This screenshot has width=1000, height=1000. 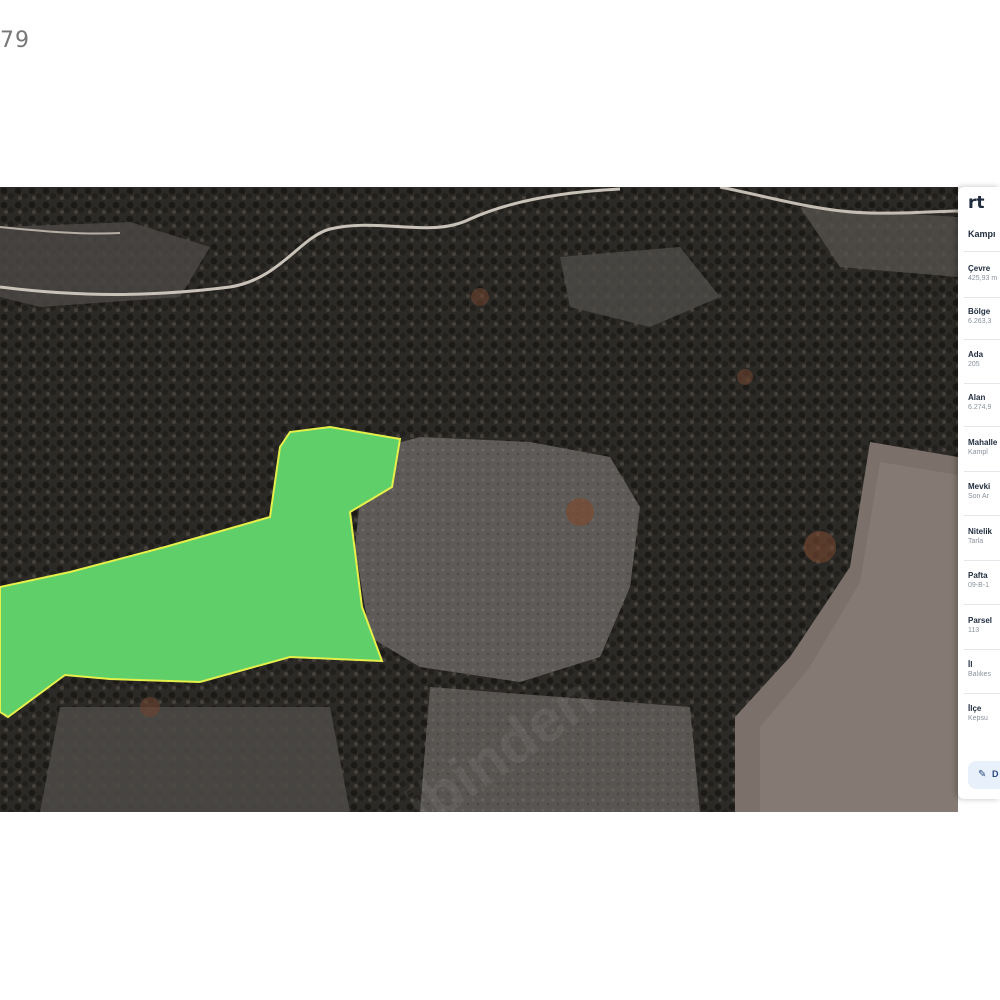 I want to click on panel-title: Kampı, so click(x=982, y=234).